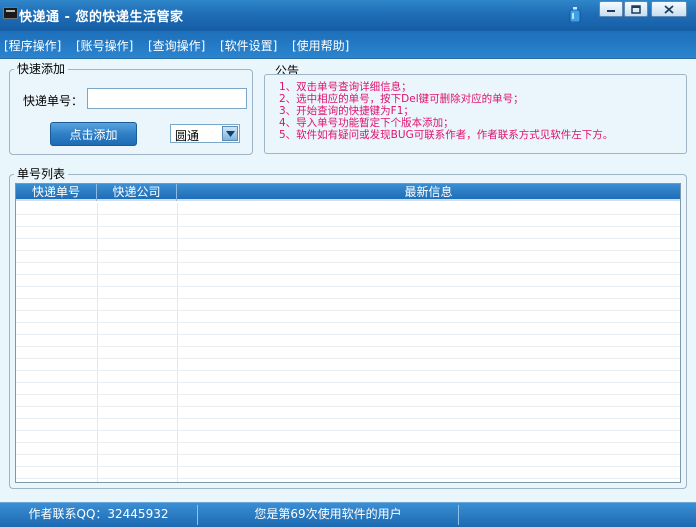 The height and width of the screenshot is (527, 696). Describe the element at coordinates (248, 45) in the screenshot. I see `menu-settings: [软件设置]` at that location.